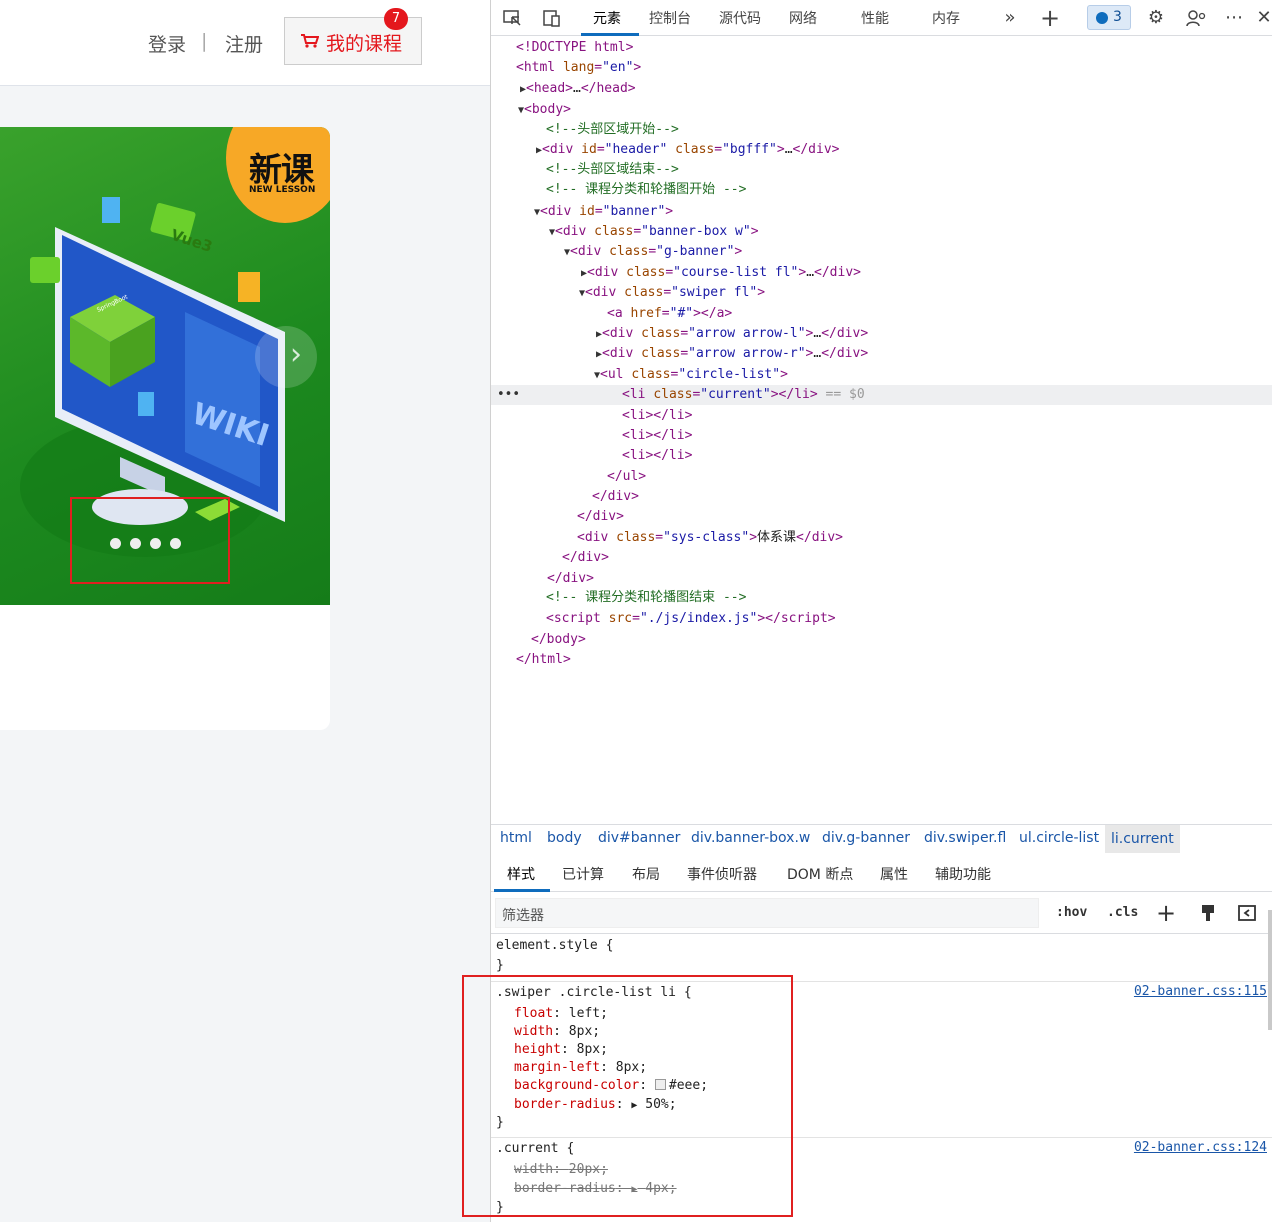 This screenshot has height=1222, width=1272. What do you see at coordinates (564, 838) in the screenshot?
I see `breadcrumb-item: body` at bounding box center [564, 838].